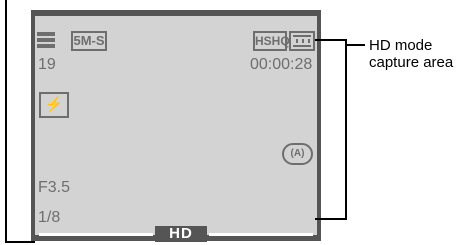 This screenshot has width=474, height=245. I want to click on left-bracket-top, so click(6, 121).